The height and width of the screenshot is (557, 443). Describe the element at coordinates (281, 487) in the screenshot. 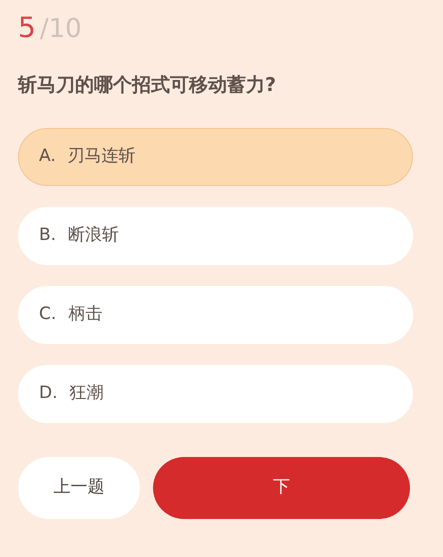

I see `next-button: 下` at that location.